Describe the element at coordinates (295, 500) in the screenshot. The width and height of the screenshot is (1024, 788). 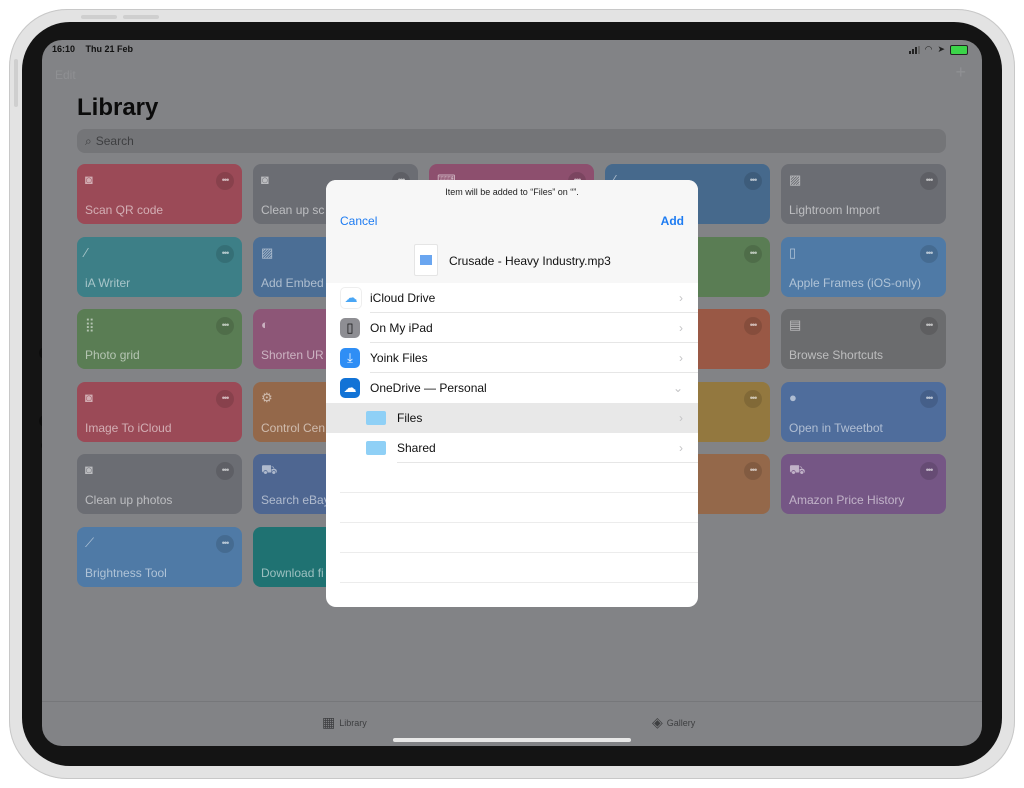
I see `shortcut-label: Search eBay` at that location.